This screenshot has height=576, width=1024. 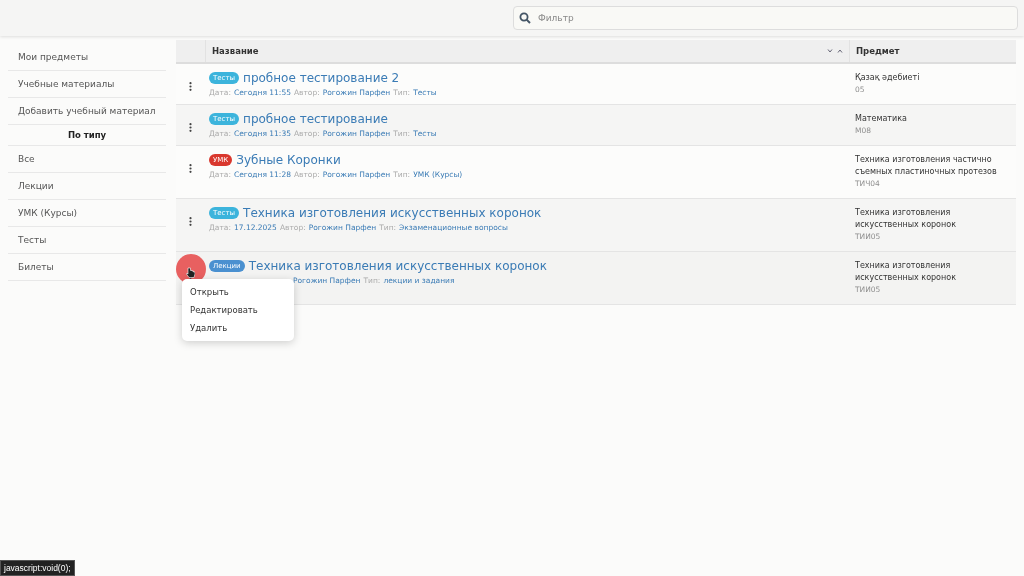 What do you see at coordinates (238, 292) in the screenshot?
I see `menu-item: Открыть` at bounding box center [238, 292].